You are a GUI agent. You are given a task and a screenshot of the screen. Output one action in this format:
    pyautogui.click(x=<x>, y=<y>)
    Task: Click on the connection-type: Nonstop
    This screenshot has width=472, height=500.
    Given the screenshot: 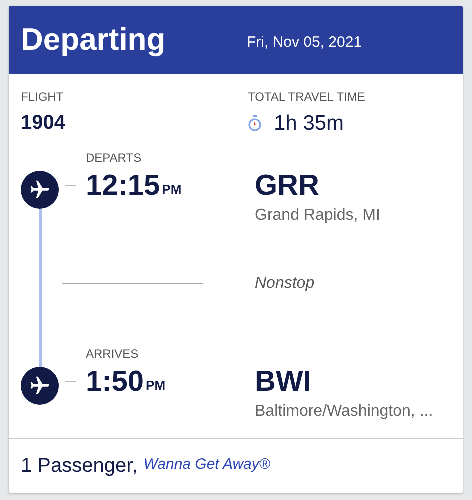 What is the action you would take?
    pyautogui.click(x=285, y=284)
    